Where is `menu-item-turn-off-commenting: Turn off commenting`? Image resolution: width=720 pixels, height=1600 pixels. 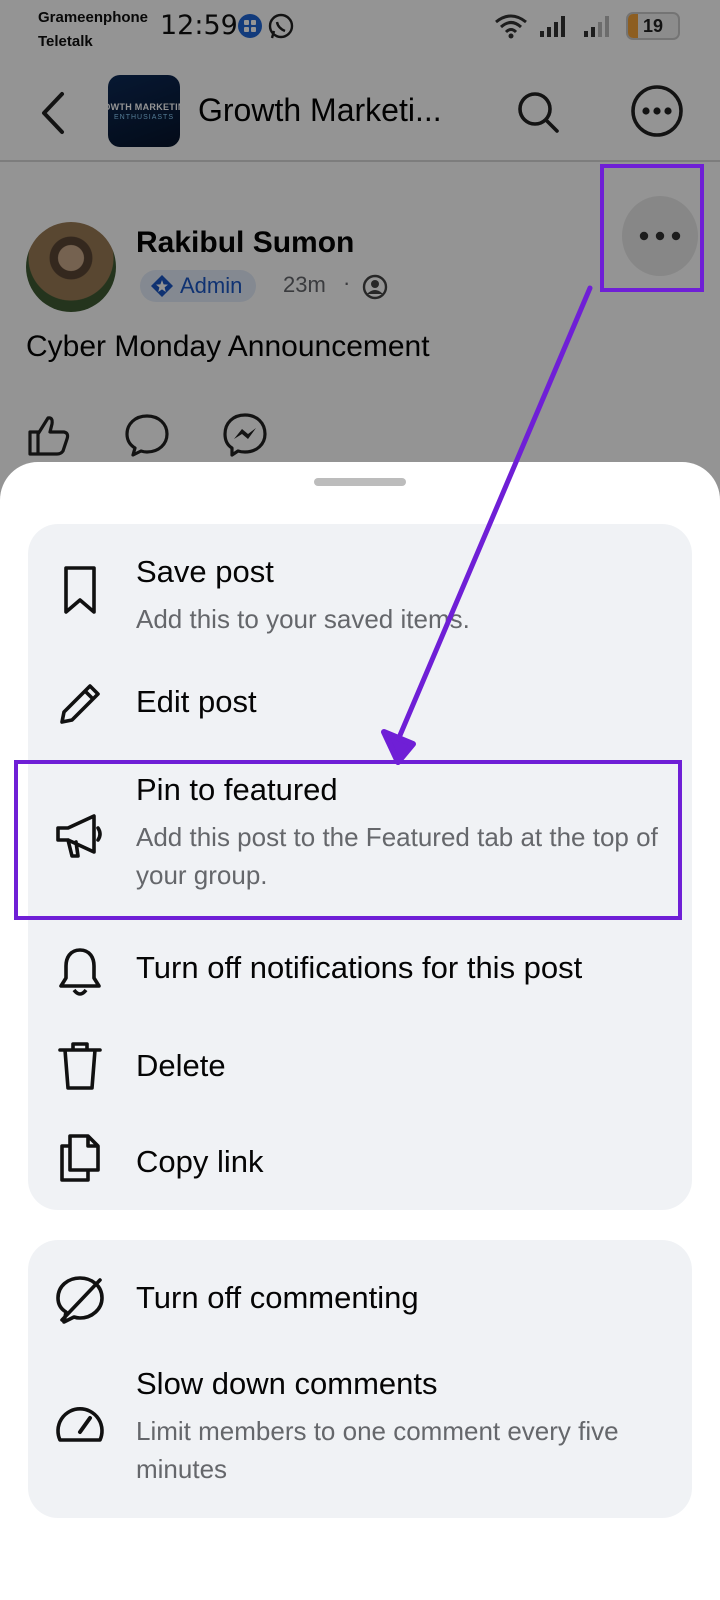
menu-item-turn-off-commenting: Turn off commenting is located at coordinates (360, 1296).